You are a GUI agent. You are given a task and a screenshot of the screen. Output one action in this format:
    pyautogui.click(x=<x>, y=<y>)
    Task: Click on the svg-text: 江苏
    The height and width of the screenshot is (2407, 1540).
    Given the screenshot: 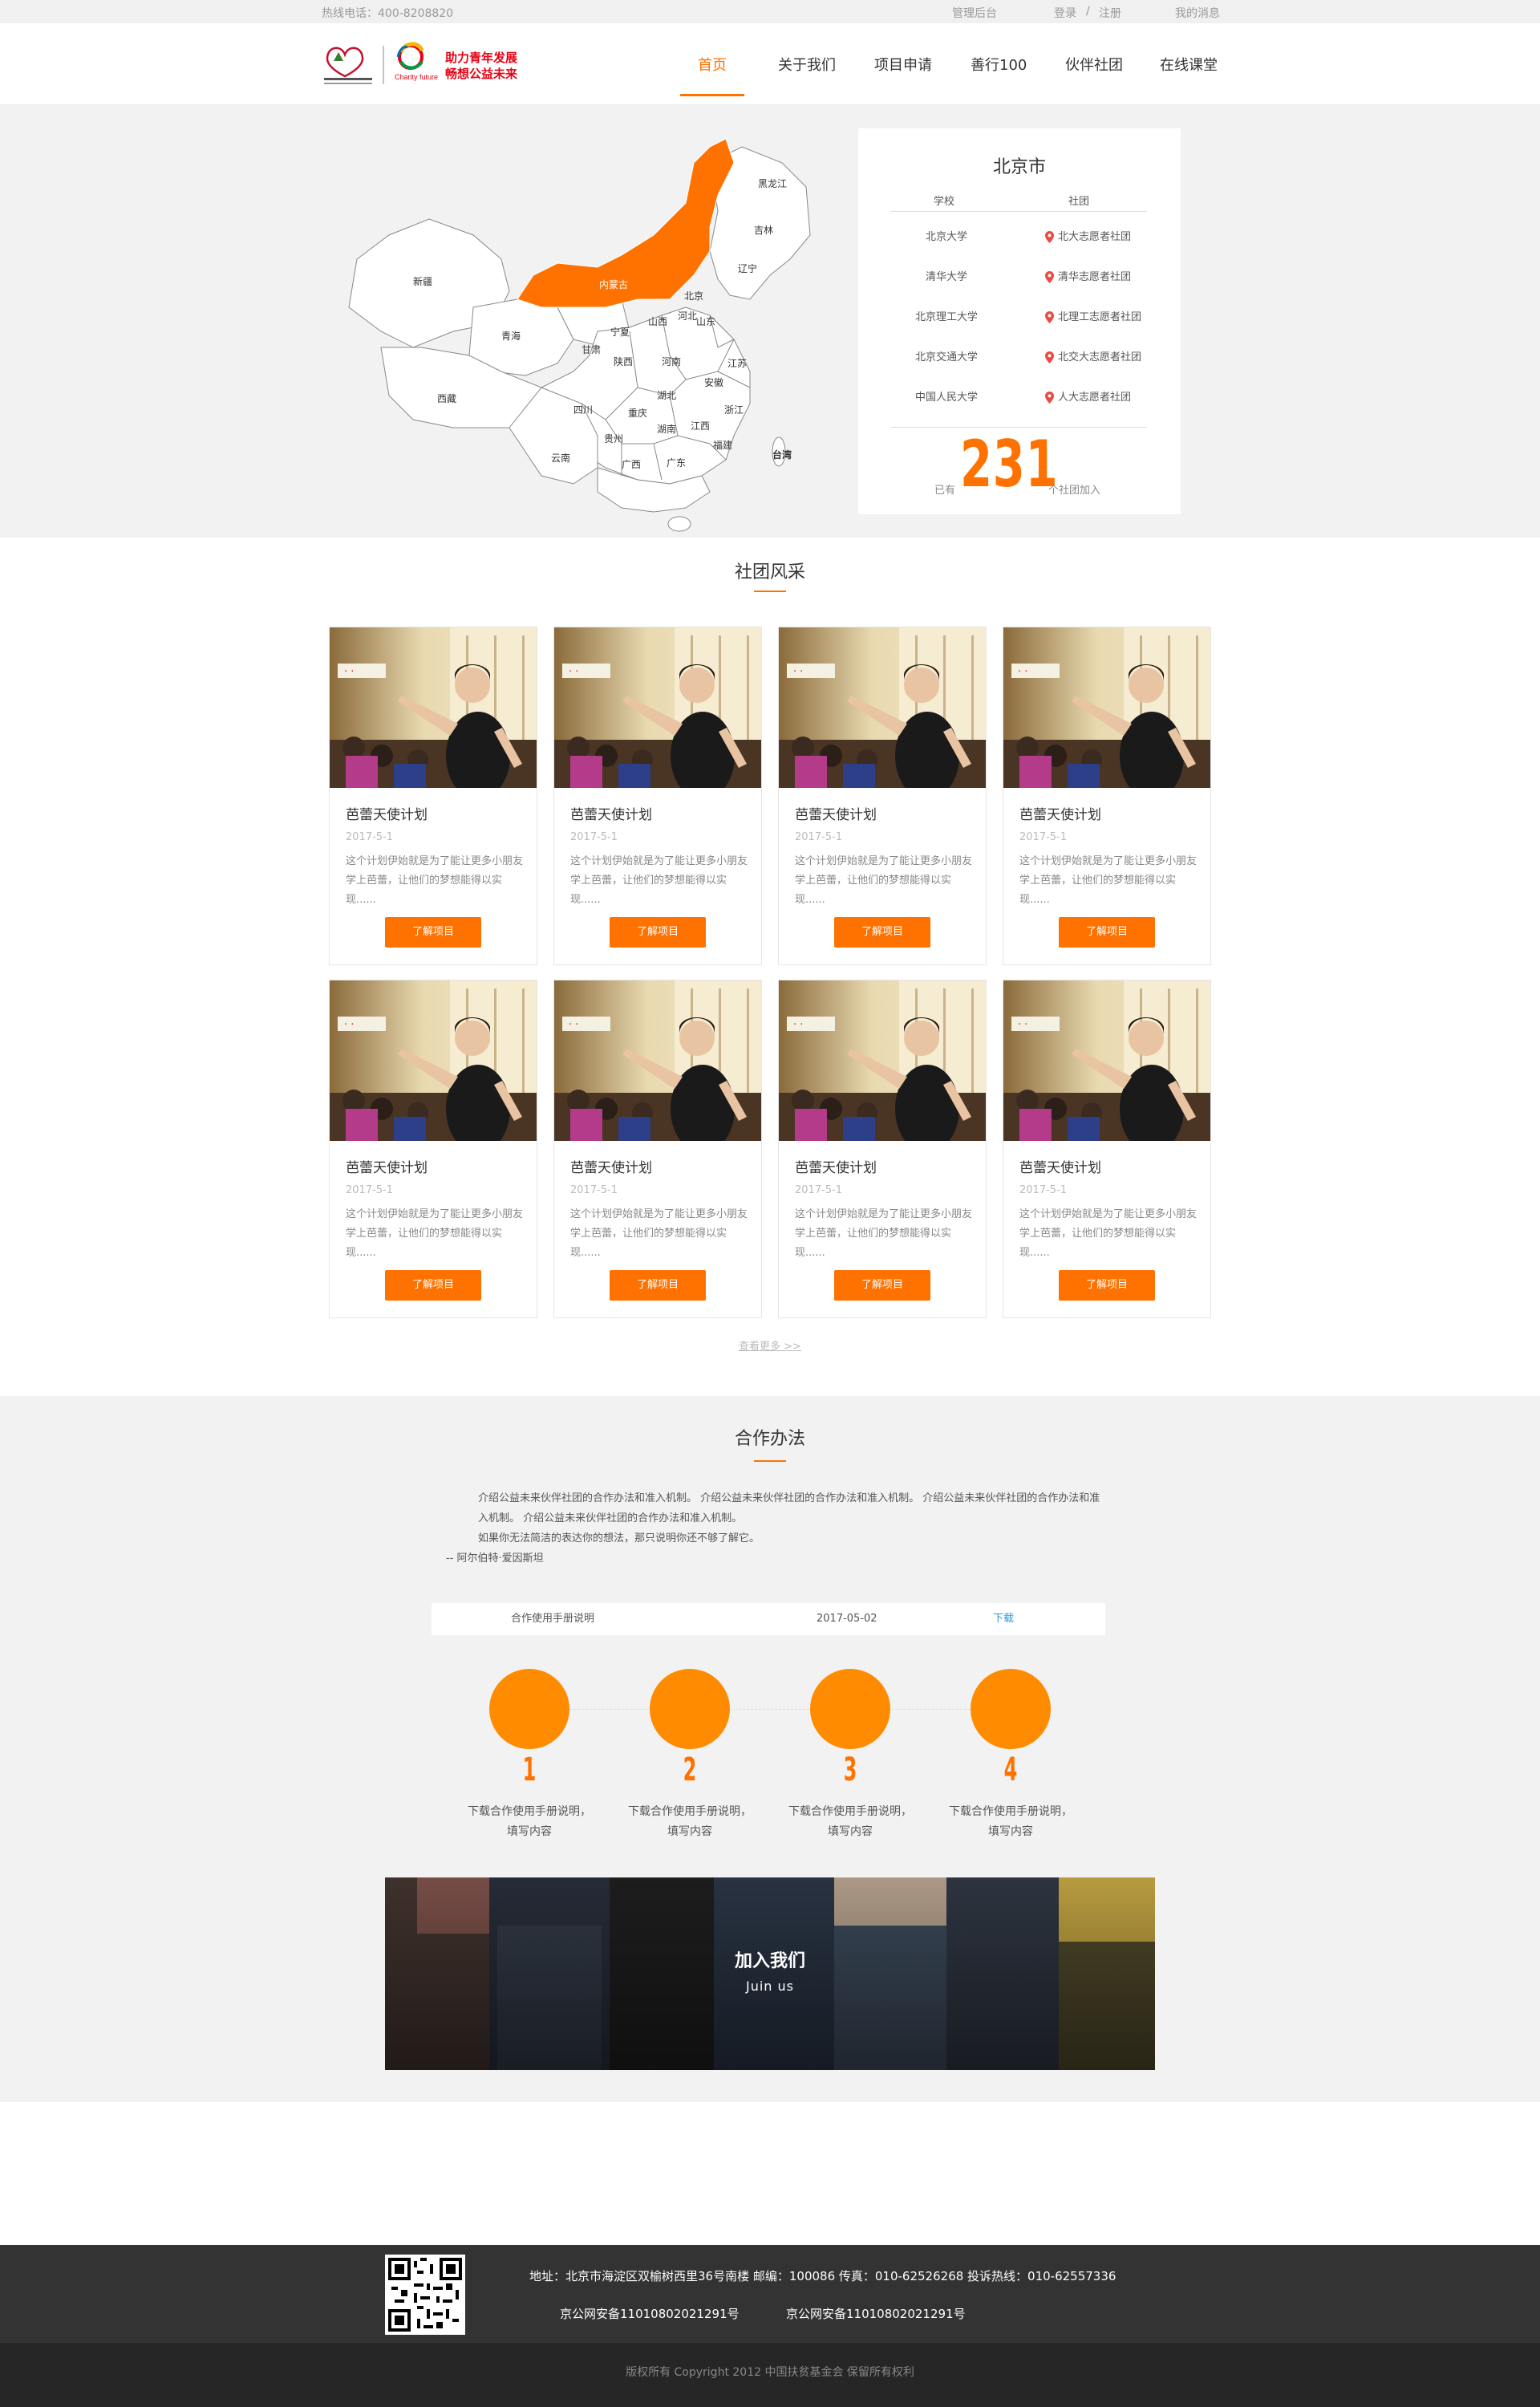 What is the action you would take?
    pyautogui.click(x=737, y=364)
    